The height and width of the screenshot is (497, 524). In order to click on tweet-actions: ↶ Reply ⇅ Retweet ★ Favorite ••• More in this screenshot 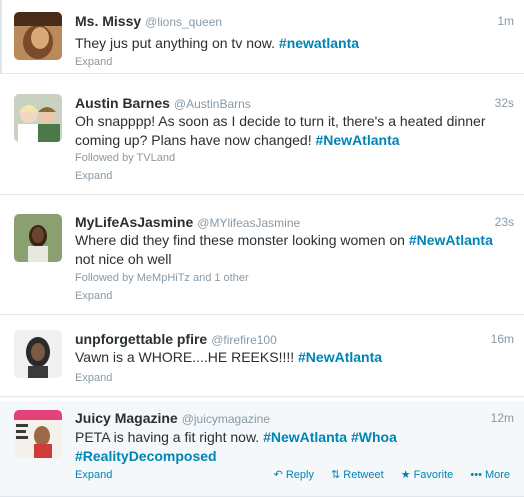, I will do `click(385, 474)`.